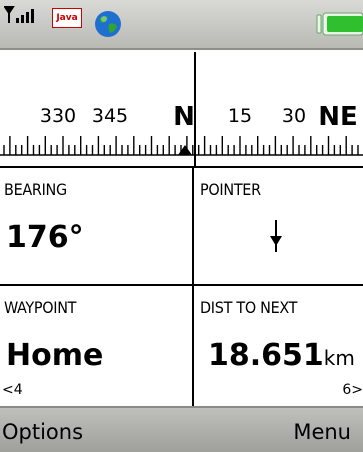  What do you see at coordinates (322, 432) in the screenshot?
I see `menu-softkey: Menu` at bounding box center [322, 432].